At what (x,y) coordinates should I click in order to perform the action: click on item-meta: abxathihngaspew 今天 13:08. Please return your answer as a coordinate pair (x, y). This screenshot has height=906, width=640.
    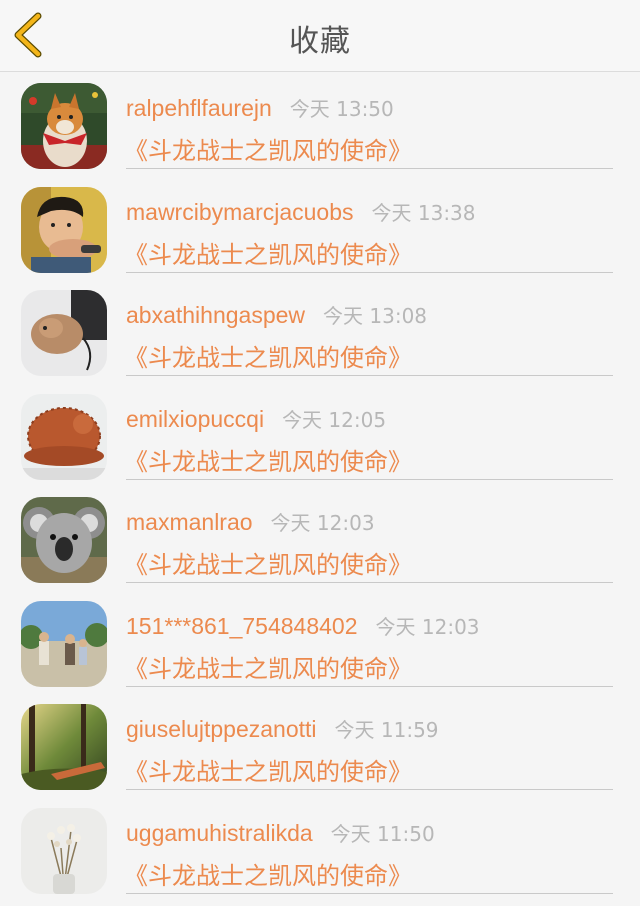
    Looking at the image, I should click on (276, 314).